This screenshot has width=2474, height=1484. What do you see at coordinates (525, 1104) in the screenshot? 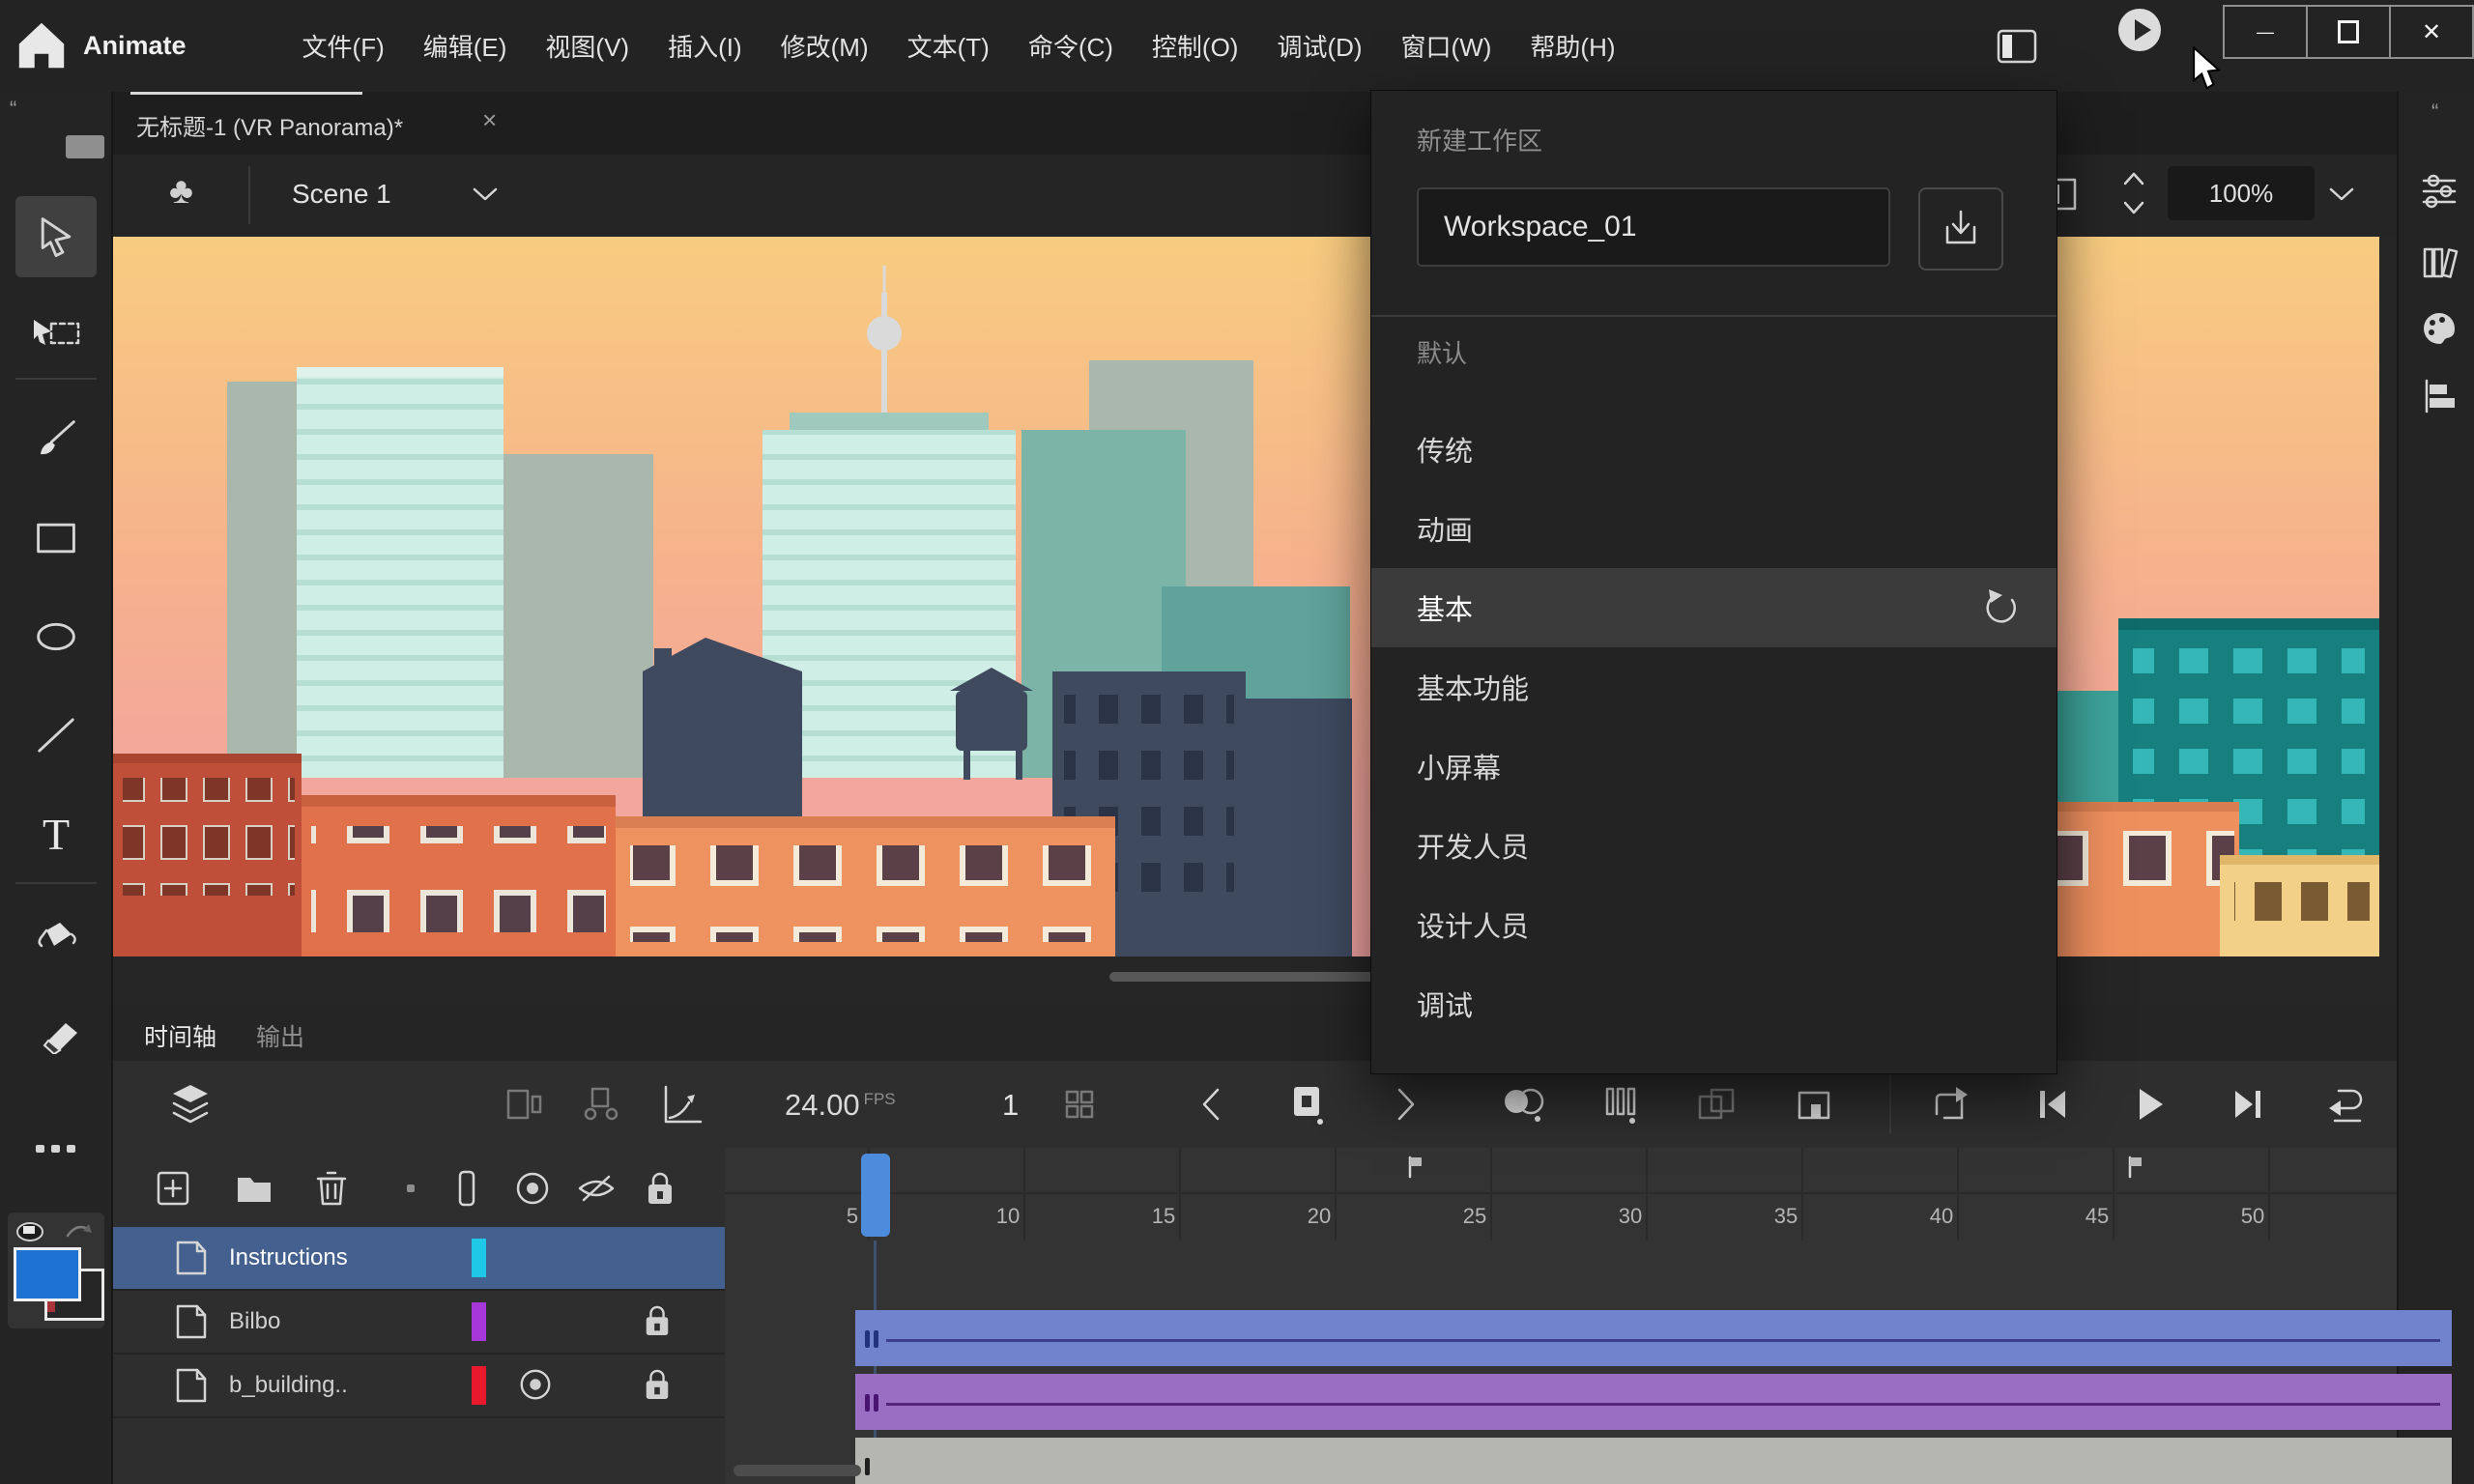
I see `thumbnails-icon` at bounding box center [525, 1104].